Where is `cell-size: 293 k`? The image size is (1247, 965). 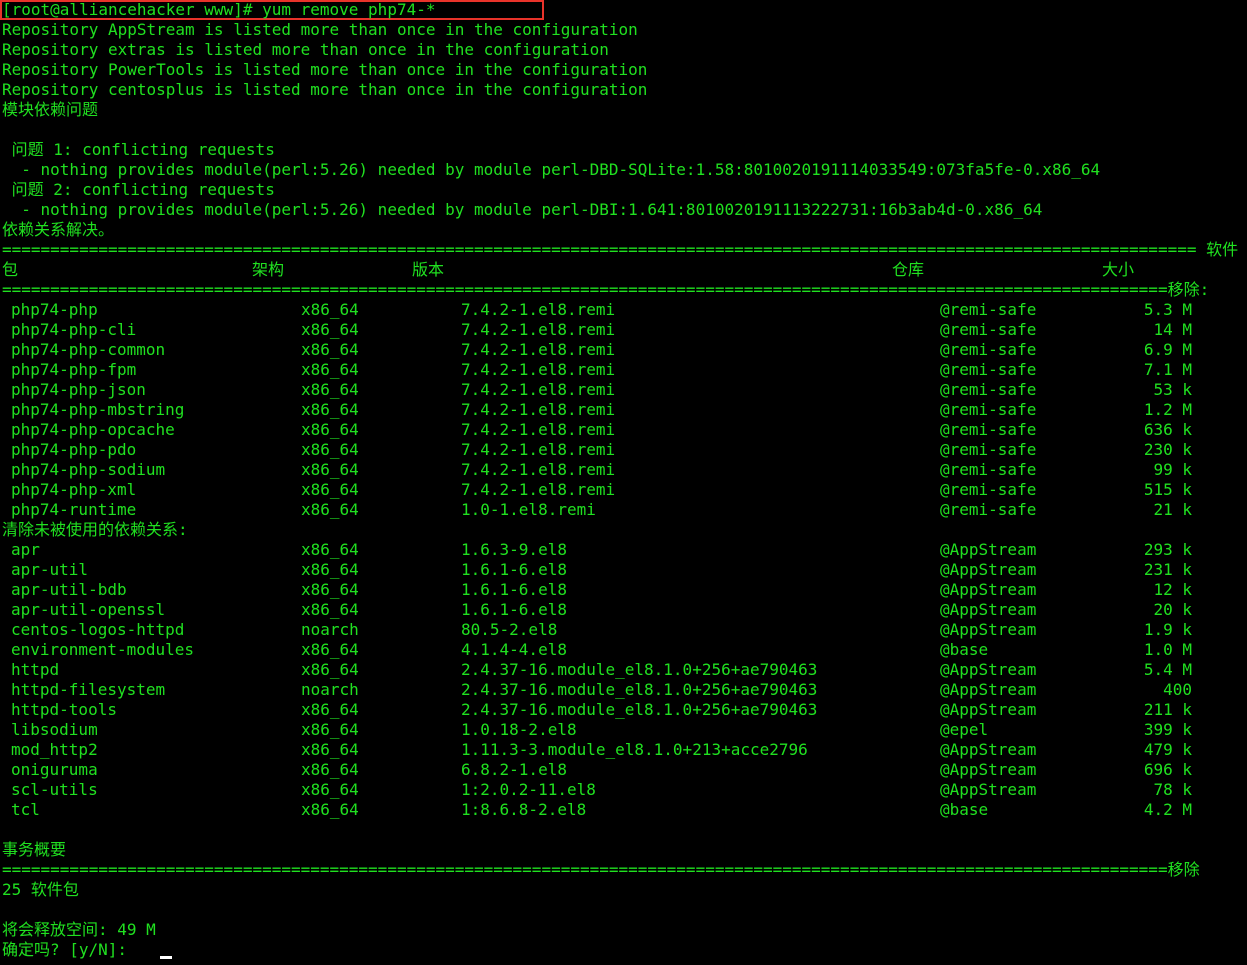 cell-size: 293 k is located at coordinates (1167, 549).